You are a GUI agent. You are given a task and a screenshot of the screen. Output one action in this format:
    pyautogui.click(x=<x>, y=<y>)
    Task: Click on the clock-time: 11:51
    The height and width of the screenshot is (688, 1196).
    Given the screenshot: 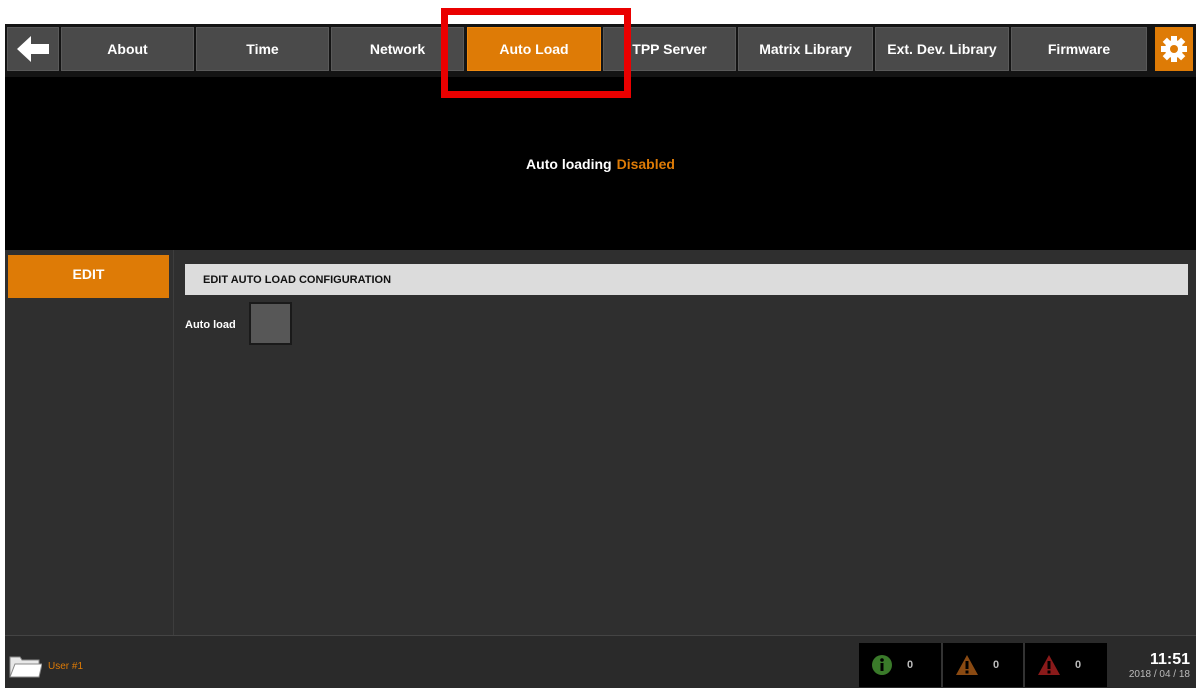 What is the action you would take?
    pyautogui.click(x=1169, y=659)
    